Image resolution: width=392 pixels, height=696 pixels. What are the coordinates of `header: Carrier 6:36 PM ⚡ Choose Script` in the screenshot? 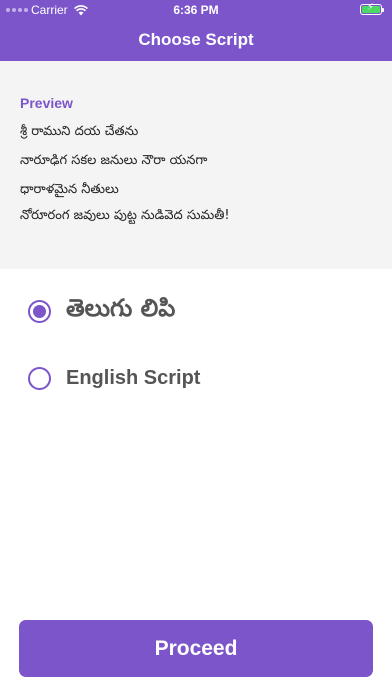 It's located at (196, 30).